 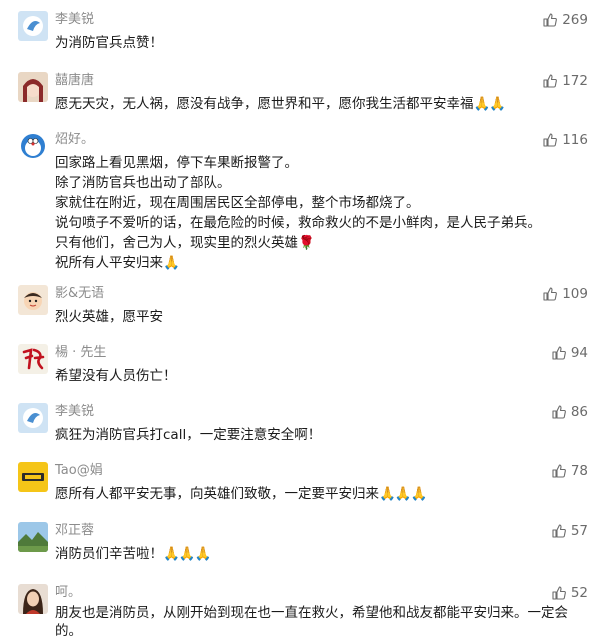 I want to click on like-count: 52, so click(x=579, y=593).